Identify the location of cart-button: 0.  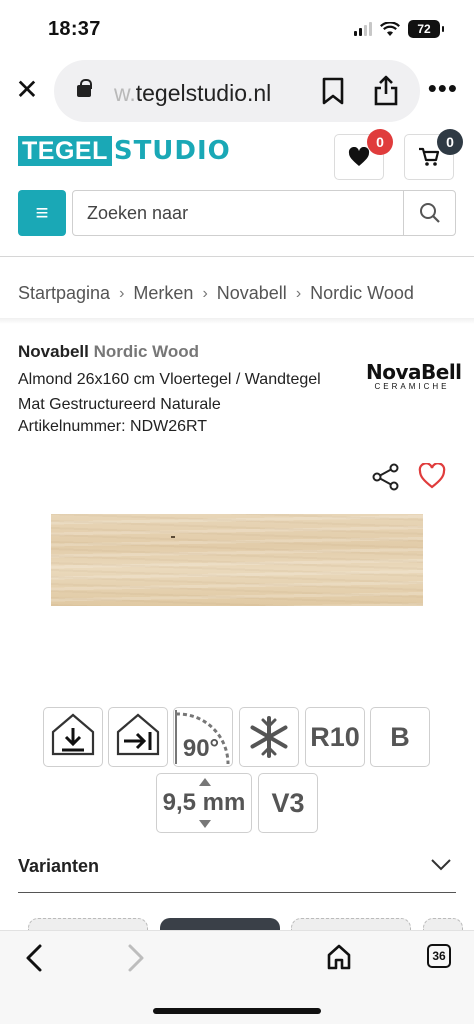
(433, 154).